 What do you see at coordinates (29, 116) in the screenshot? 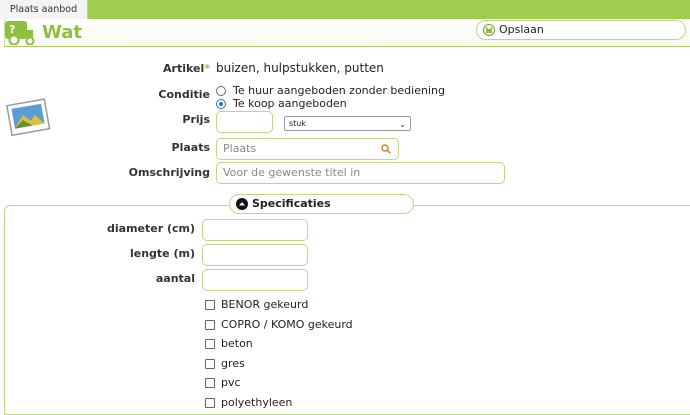
I see `photo-icon` at bounding box center [29, 116].